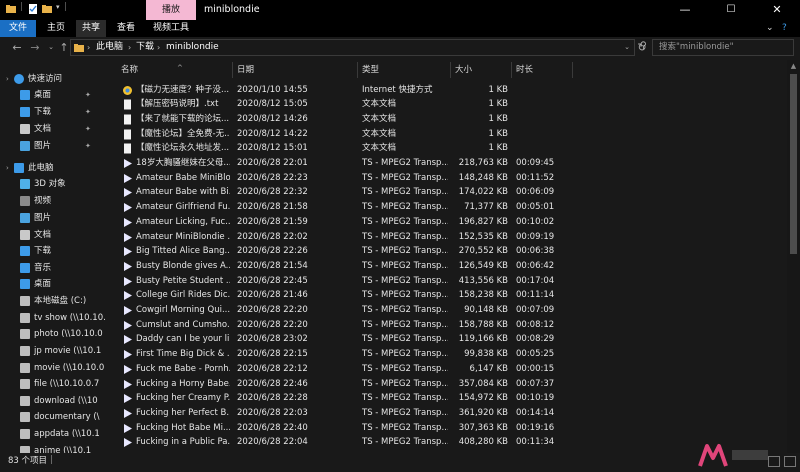  I want to click on breadcrumb-miniblondie: miniblondie, so click(192, 47).